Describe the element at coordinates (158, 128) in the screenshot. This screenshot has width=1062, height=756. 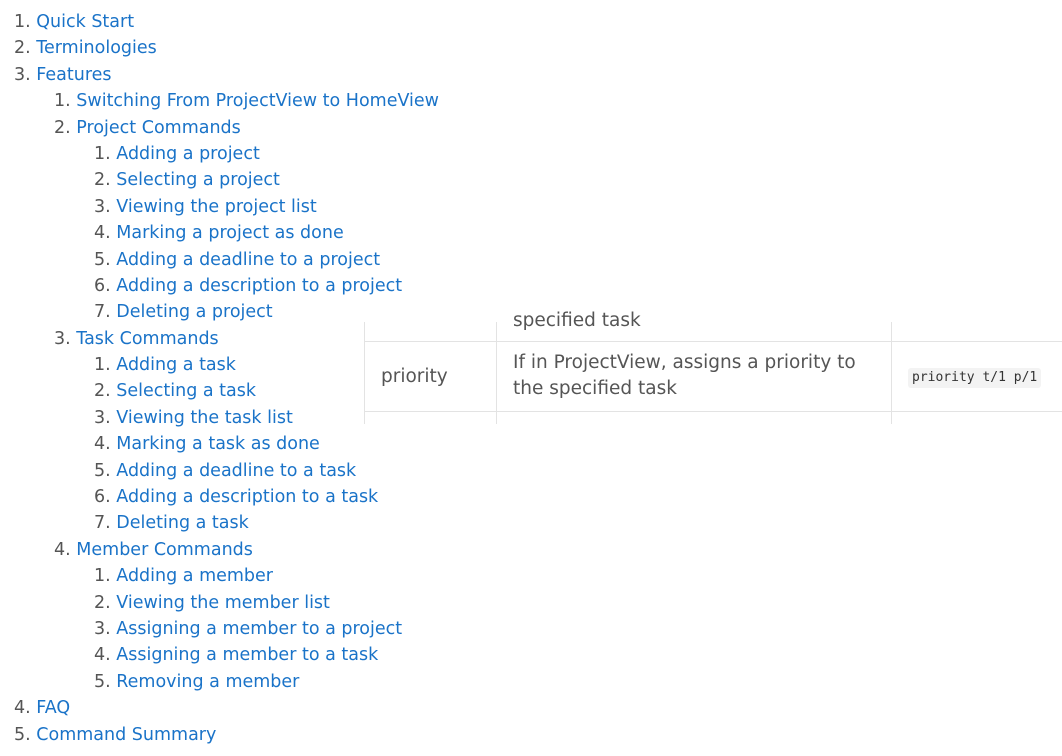
I see `toc-link: Project Commands` at that location.